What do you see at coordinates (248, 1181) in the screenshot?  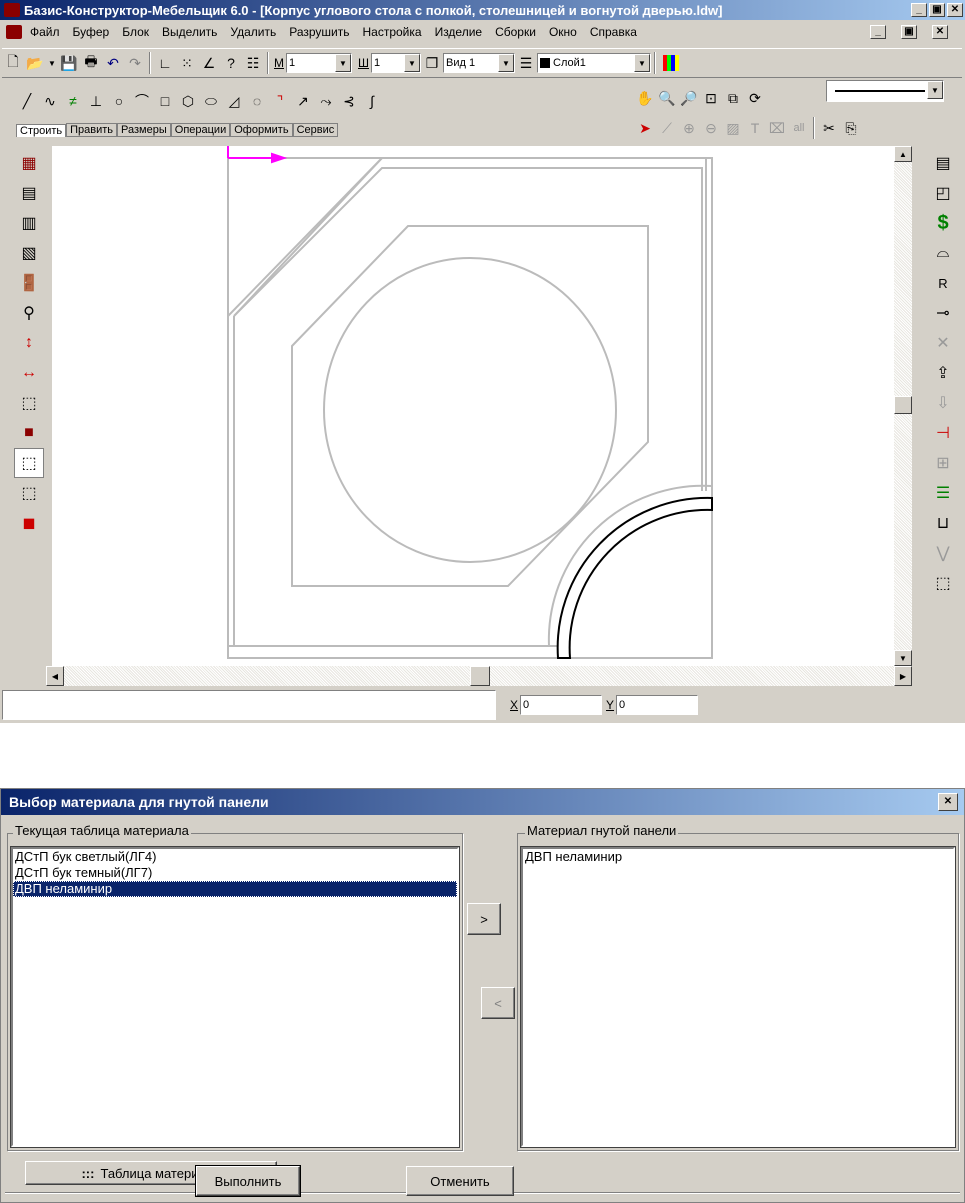 I see `ok-button: Выполнить` at bounding box center [248, 1181].